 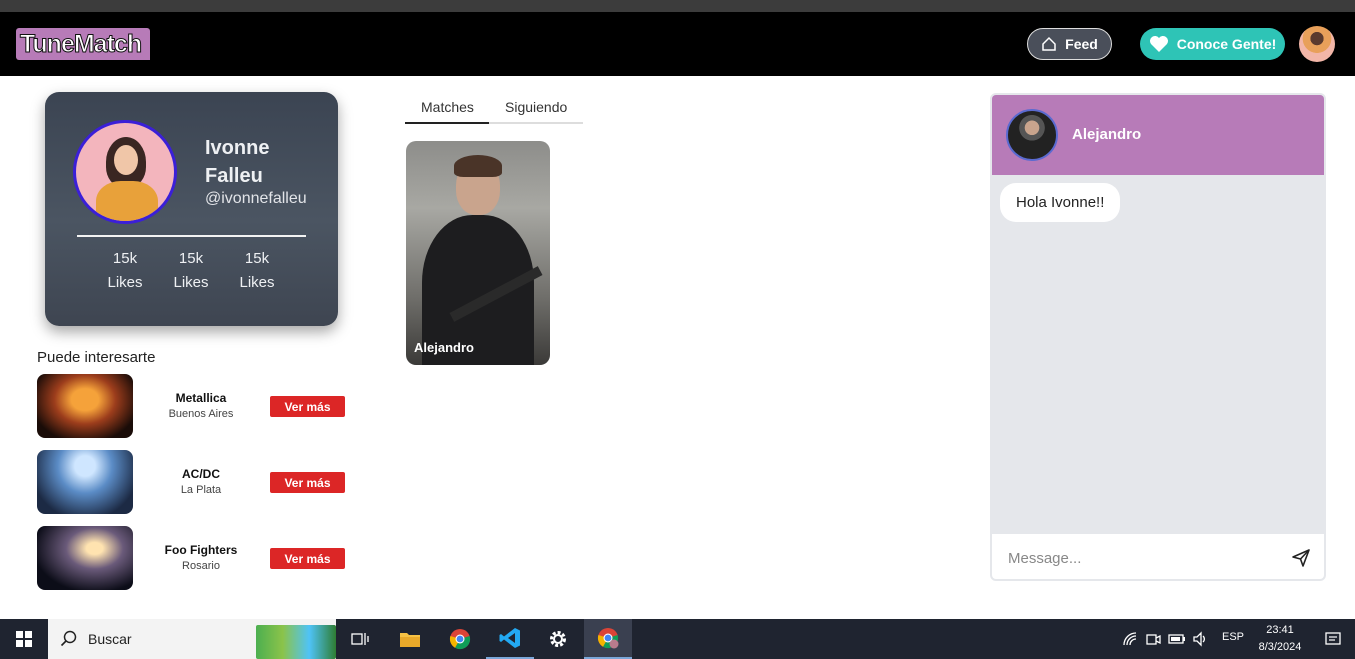 What do you see at coordinates (201, 398) in the screenshot?
I see `suggestion-name: Metallica` at bounding box center [201, 398].